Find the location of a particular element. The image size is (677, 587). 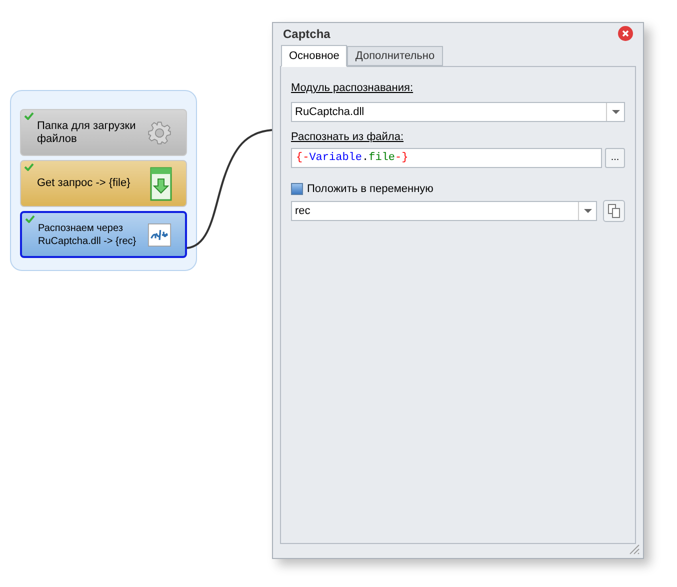

file-path-field: {-Variable.file-} is located at coordinates (446, 158).